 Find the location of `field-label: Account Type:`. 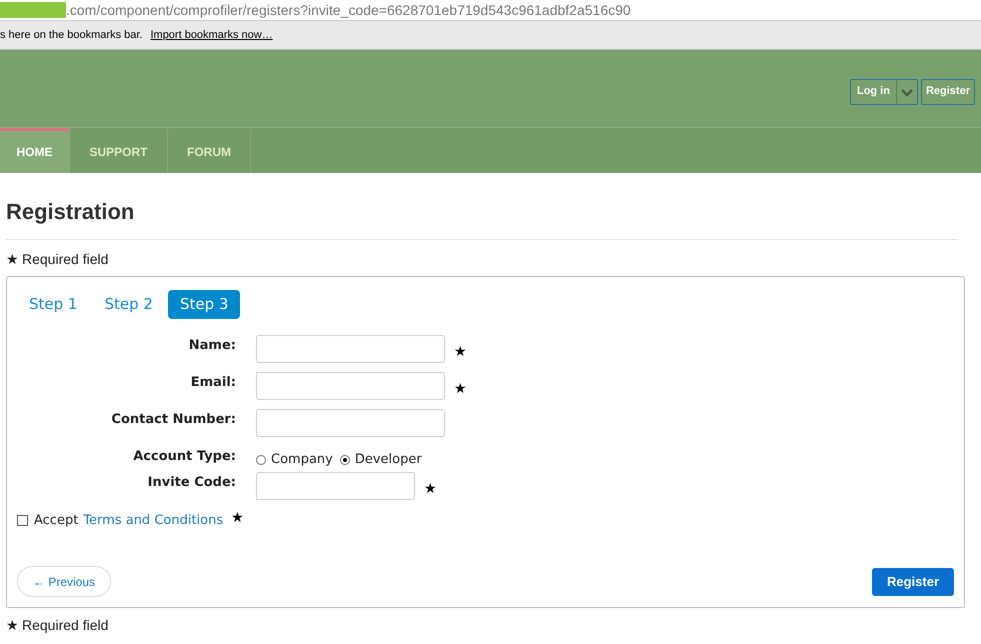

field-label: Account Type: is located at coordinates (184, 457).